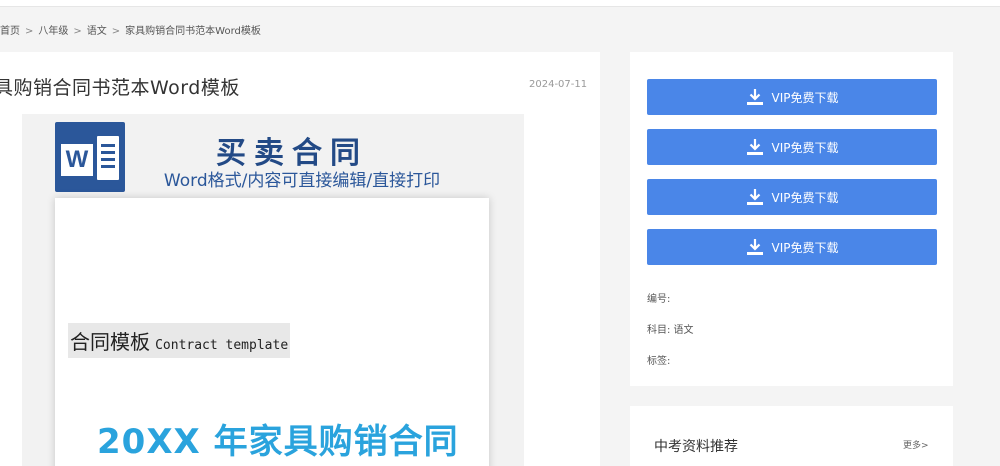  I want to click on recommend-title: 中考资料推荐, so click(696, 447).